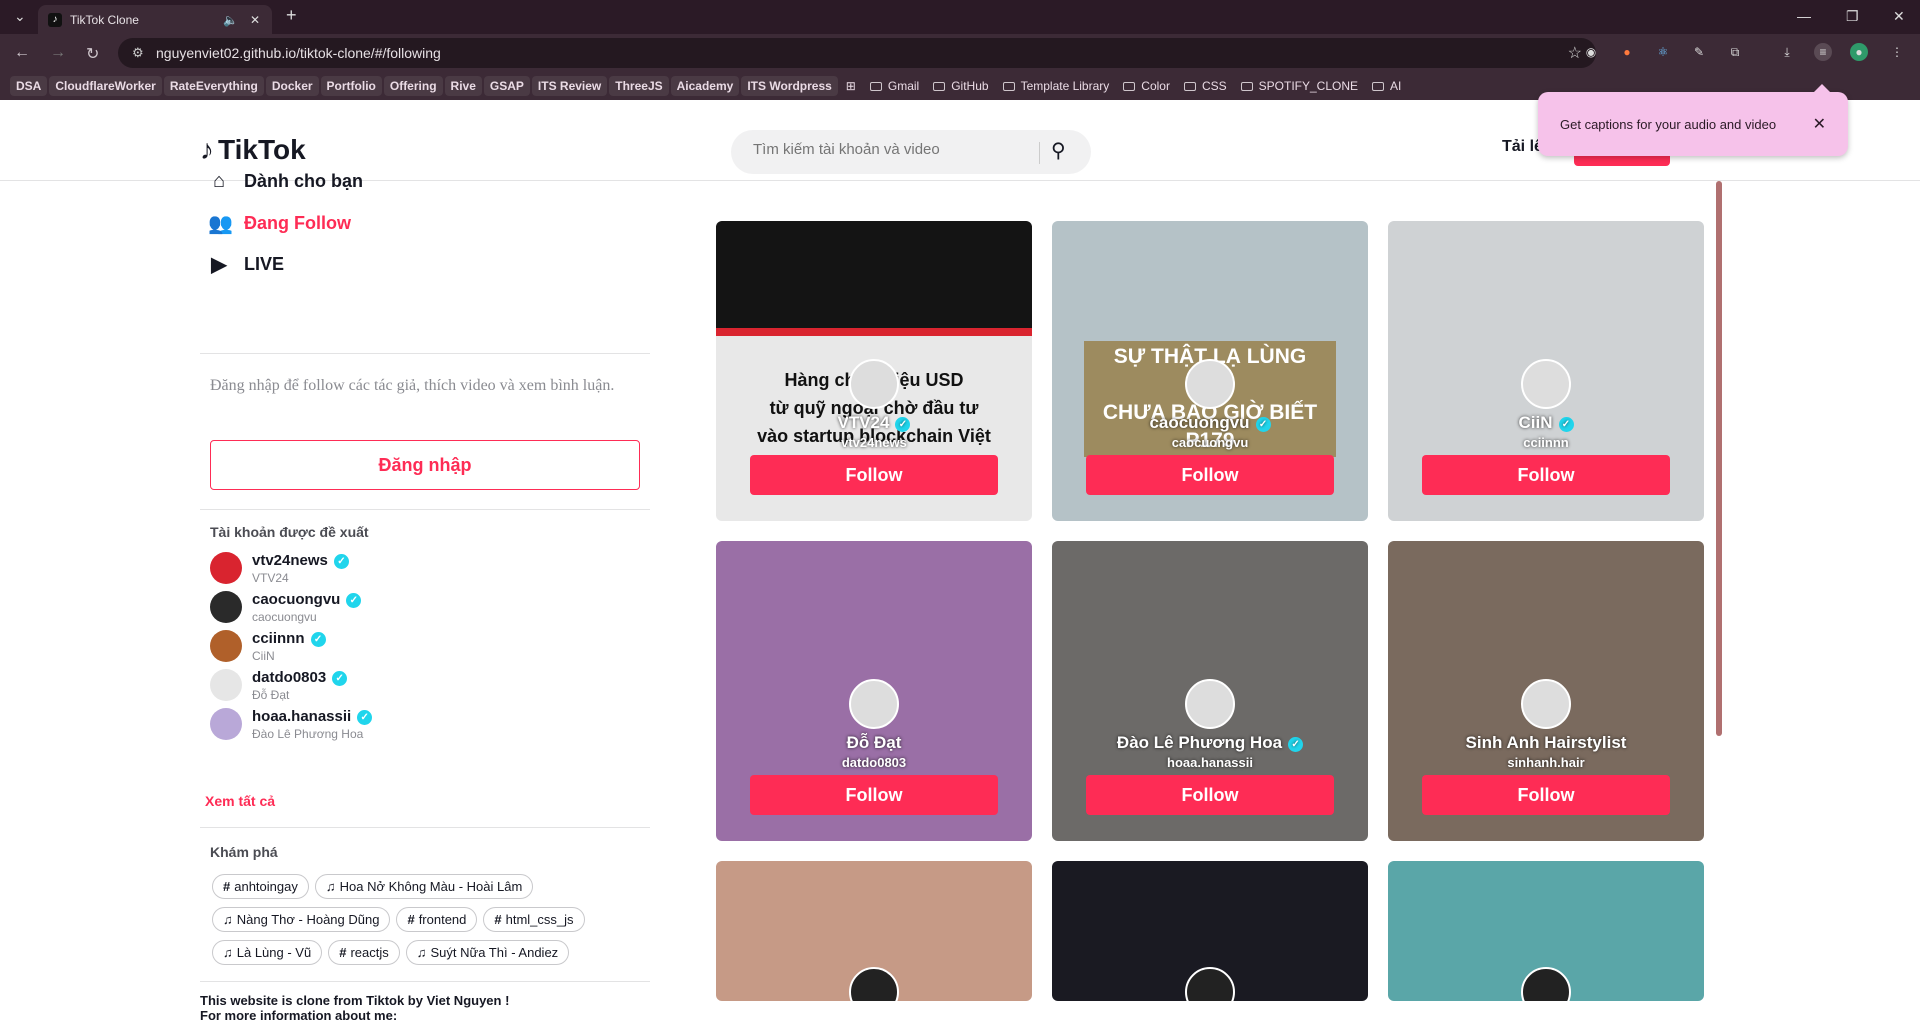  Describe the element at coordinates (1859, 52) in the screenshot. I see `profile-avatar-icon: ●` at that location.